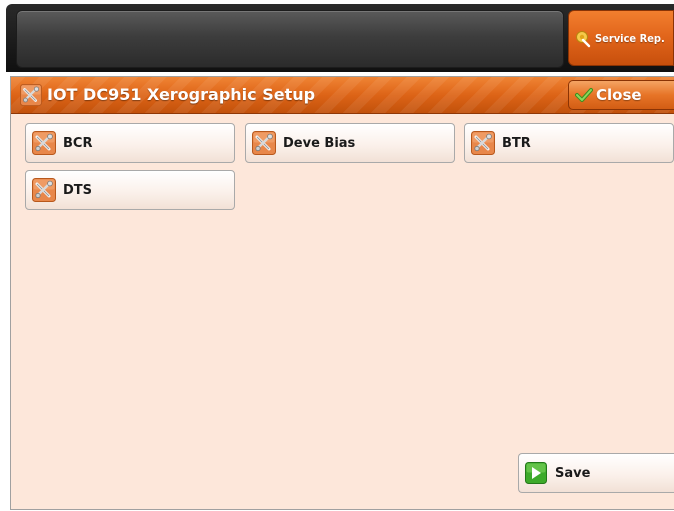 The width and height of the screenshot is (674, 511). I want to click on save-button: Save, so click(596, 473).